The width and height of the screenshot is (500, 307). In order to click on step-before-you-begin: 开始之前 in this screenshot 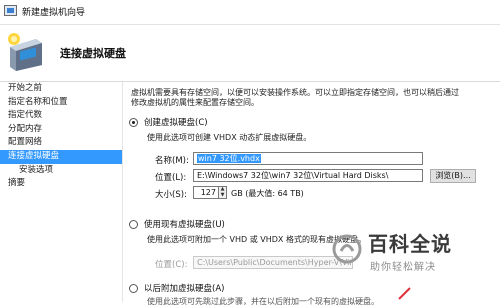, I will do `click(61, 89)`.